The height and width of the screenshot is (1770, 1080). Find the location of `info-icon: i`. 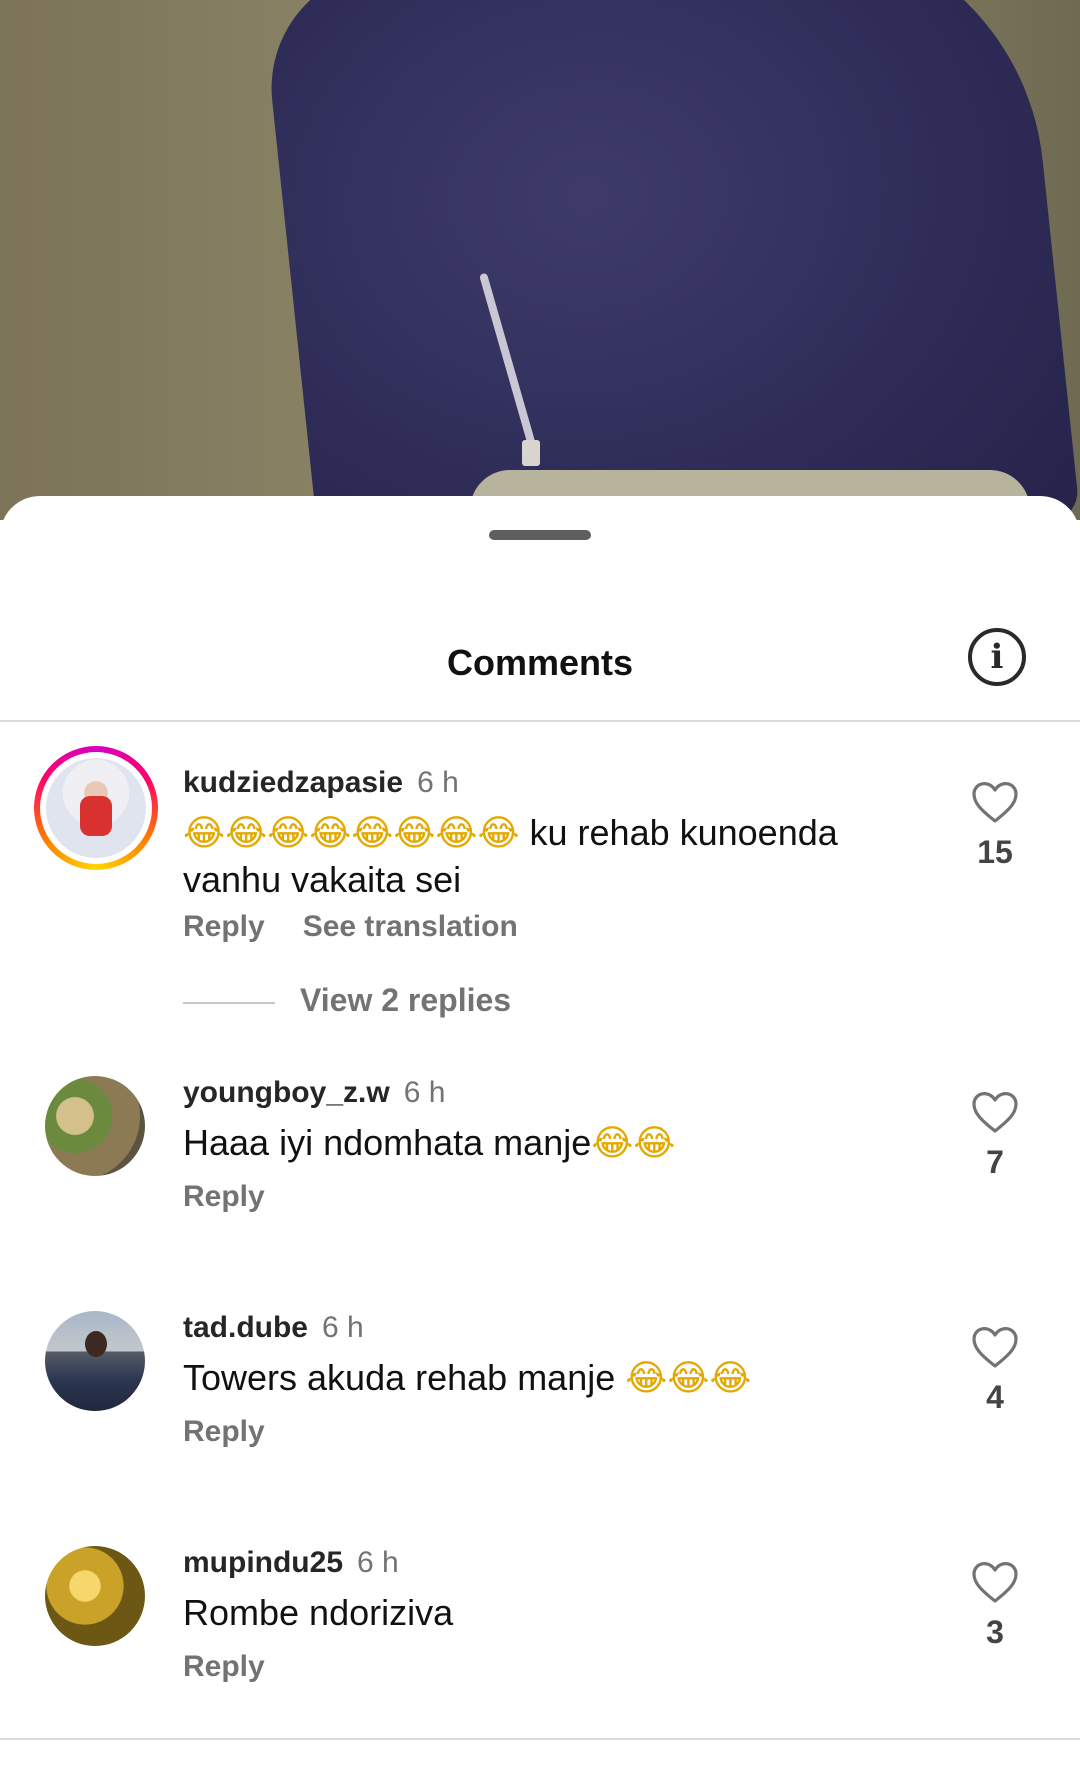

info-icon: i is located at coordinates (997, 657).